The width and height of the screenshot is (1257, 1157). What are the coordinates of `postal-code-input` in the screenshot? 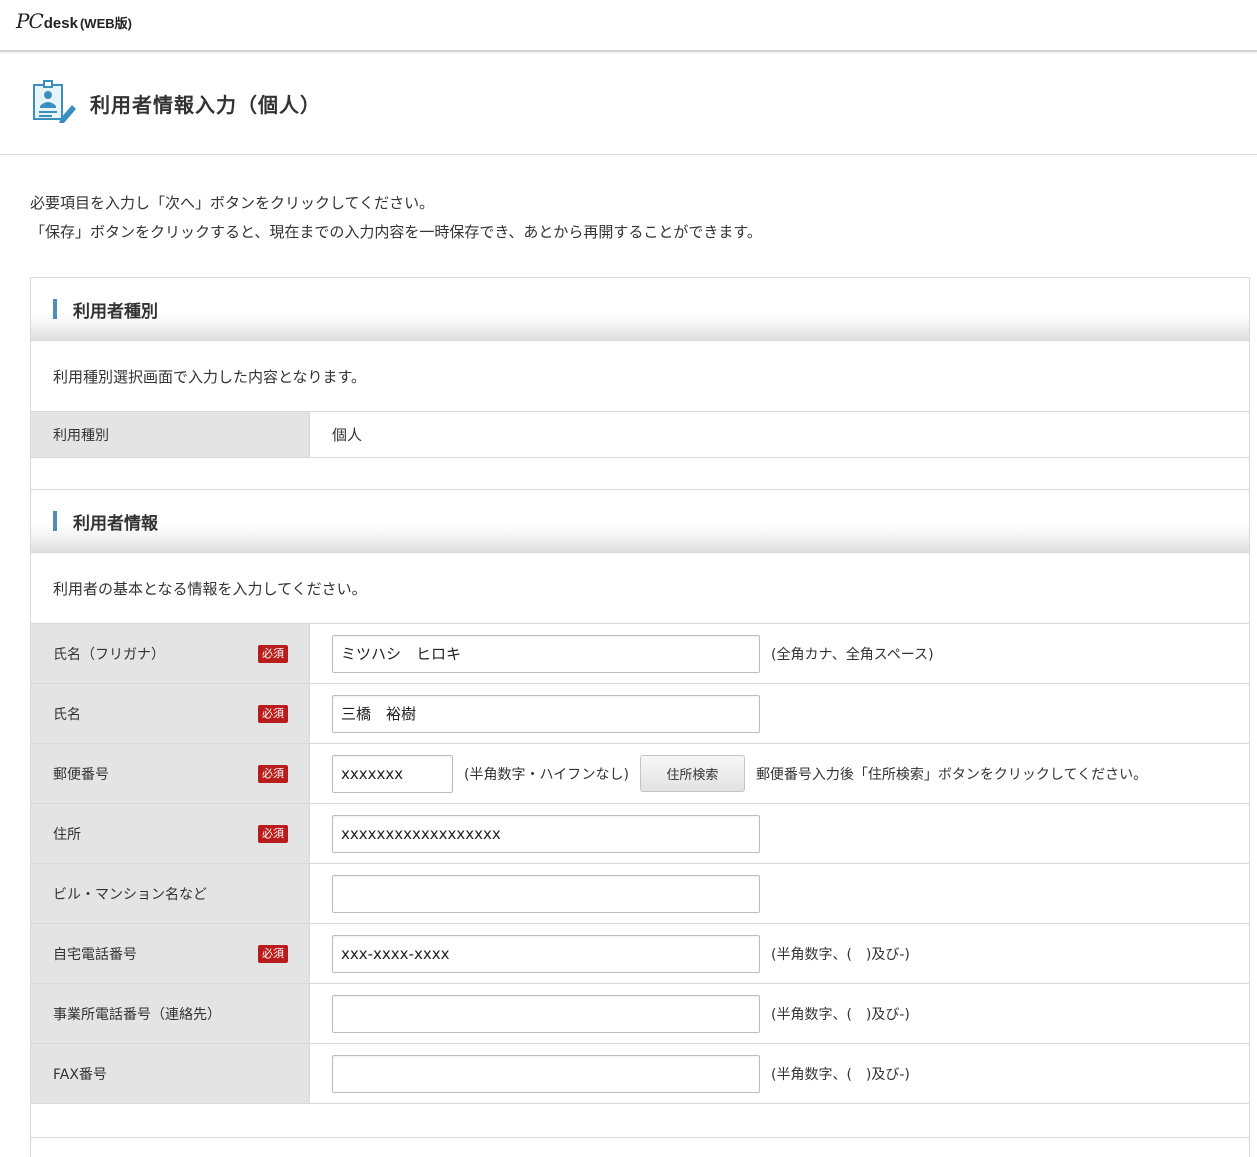 It's located at (392, 773).